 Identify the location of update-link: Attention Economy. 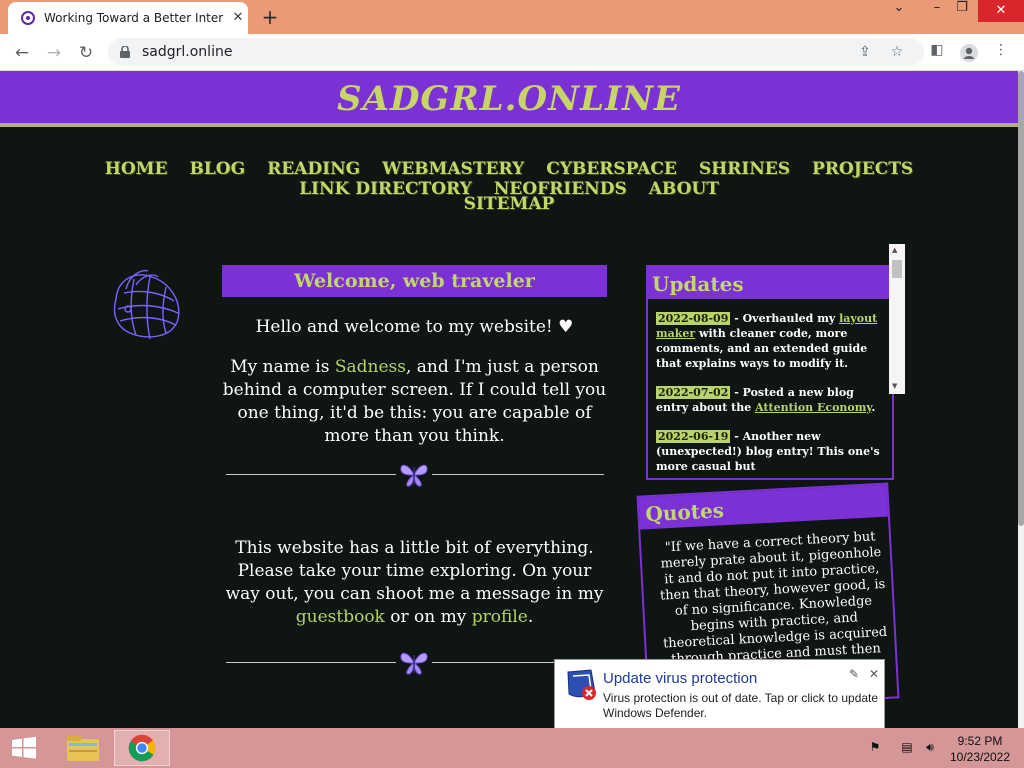
(813, 407).